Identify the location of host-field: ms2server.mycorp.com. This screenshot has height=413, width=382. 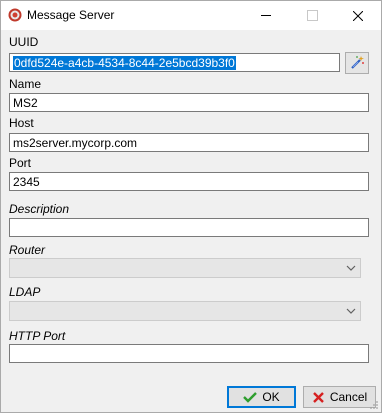
(189, 142).